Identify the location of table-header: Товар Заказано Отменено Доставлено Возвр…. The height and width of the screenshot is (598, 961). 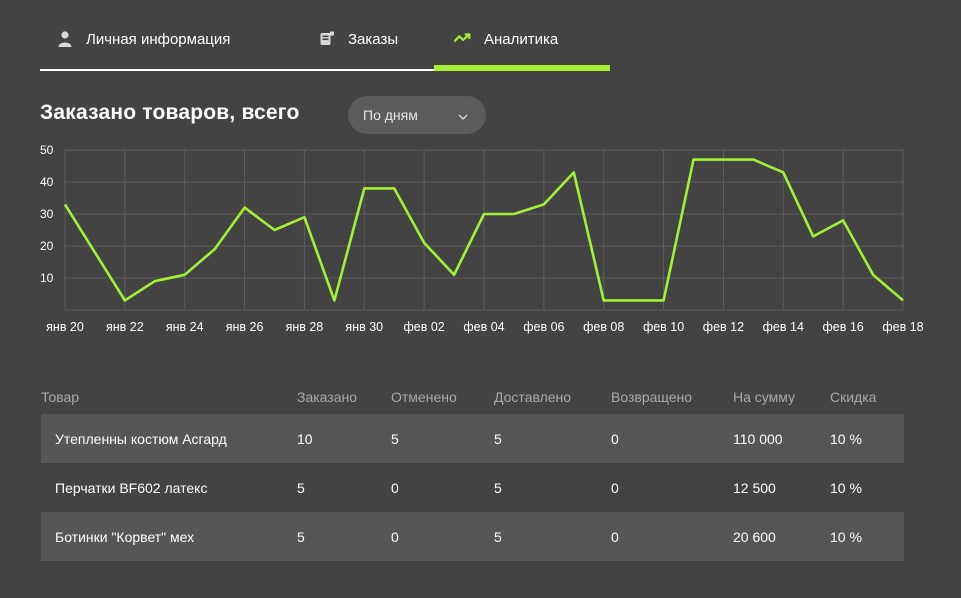
(472, 397).